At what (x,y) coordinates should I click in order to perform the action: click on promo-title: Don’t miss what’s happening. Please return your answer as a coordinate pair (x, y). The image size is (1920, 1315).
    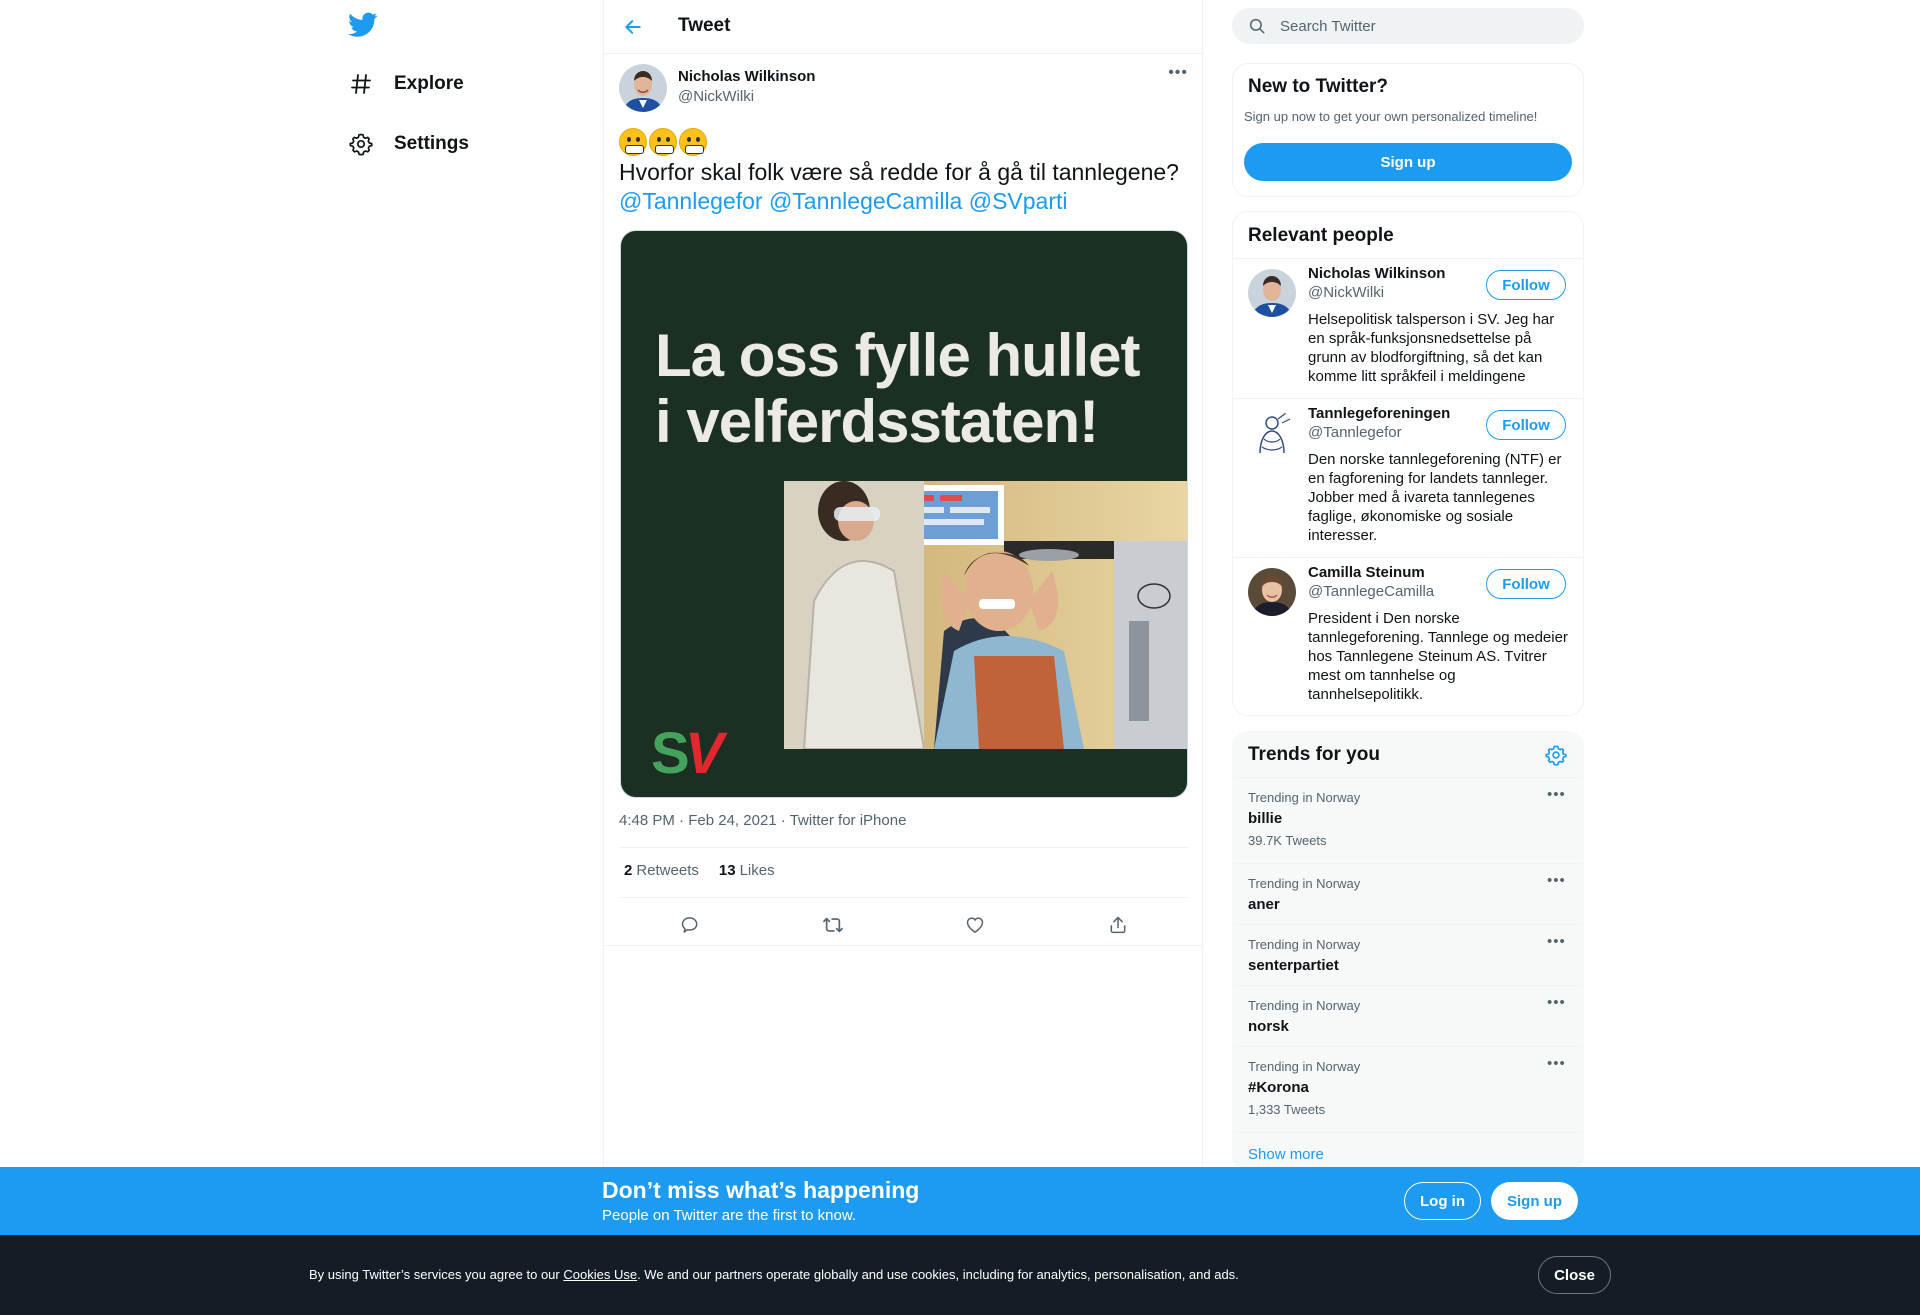
    Looking at the image, I should click on (761, 1190).